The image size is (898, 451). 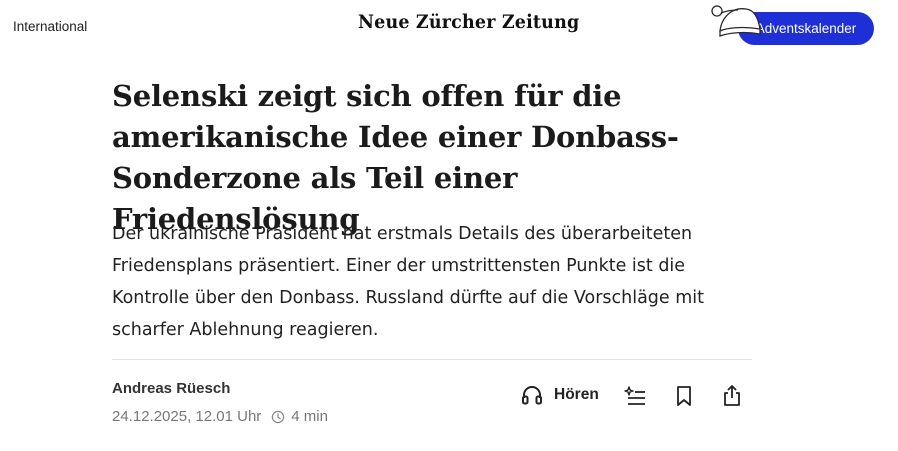 I want to click on bookmark-button, so click(x=684, y=396).